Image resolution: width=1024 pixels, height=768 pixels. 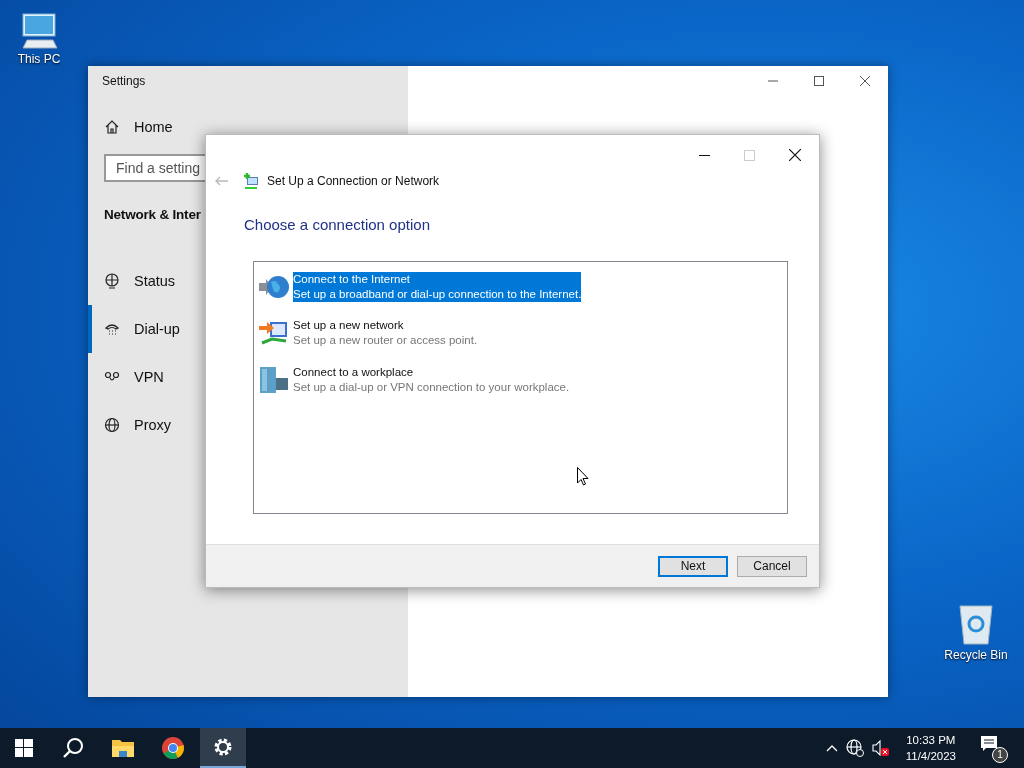 What do you see at coordinates (354, 372) in the screenshot?
I see `option-title: Connect to a workplace` at bounding box center [354, 372].